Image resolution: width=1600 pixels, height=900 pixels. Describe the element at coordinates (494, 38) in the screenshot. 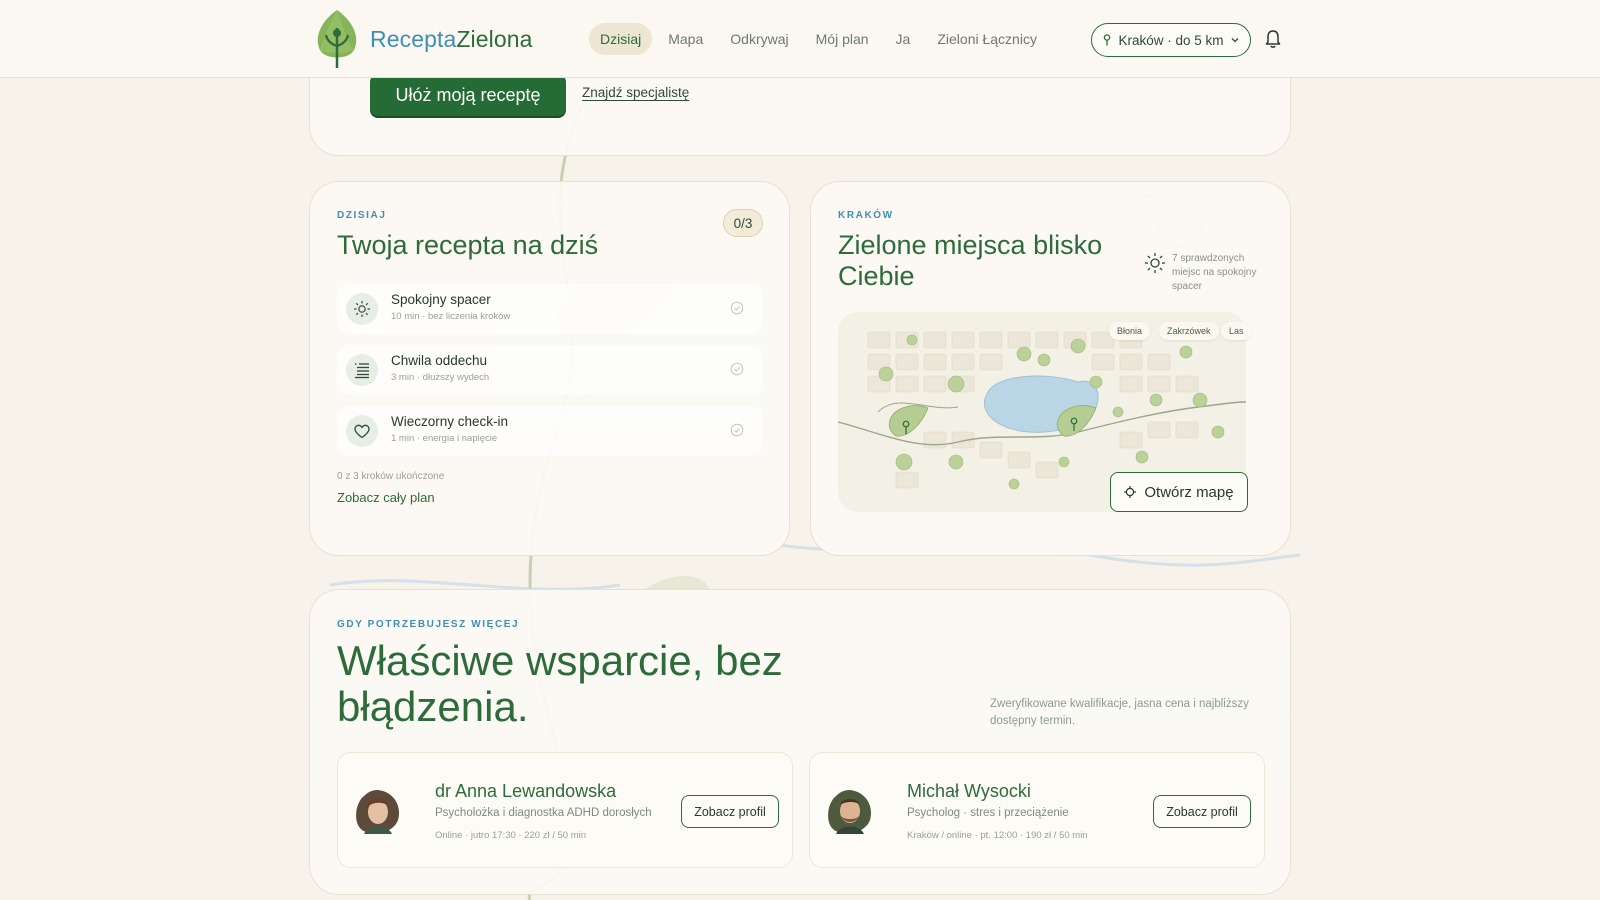

I see `brand-name-part2: Zielona` at that location.